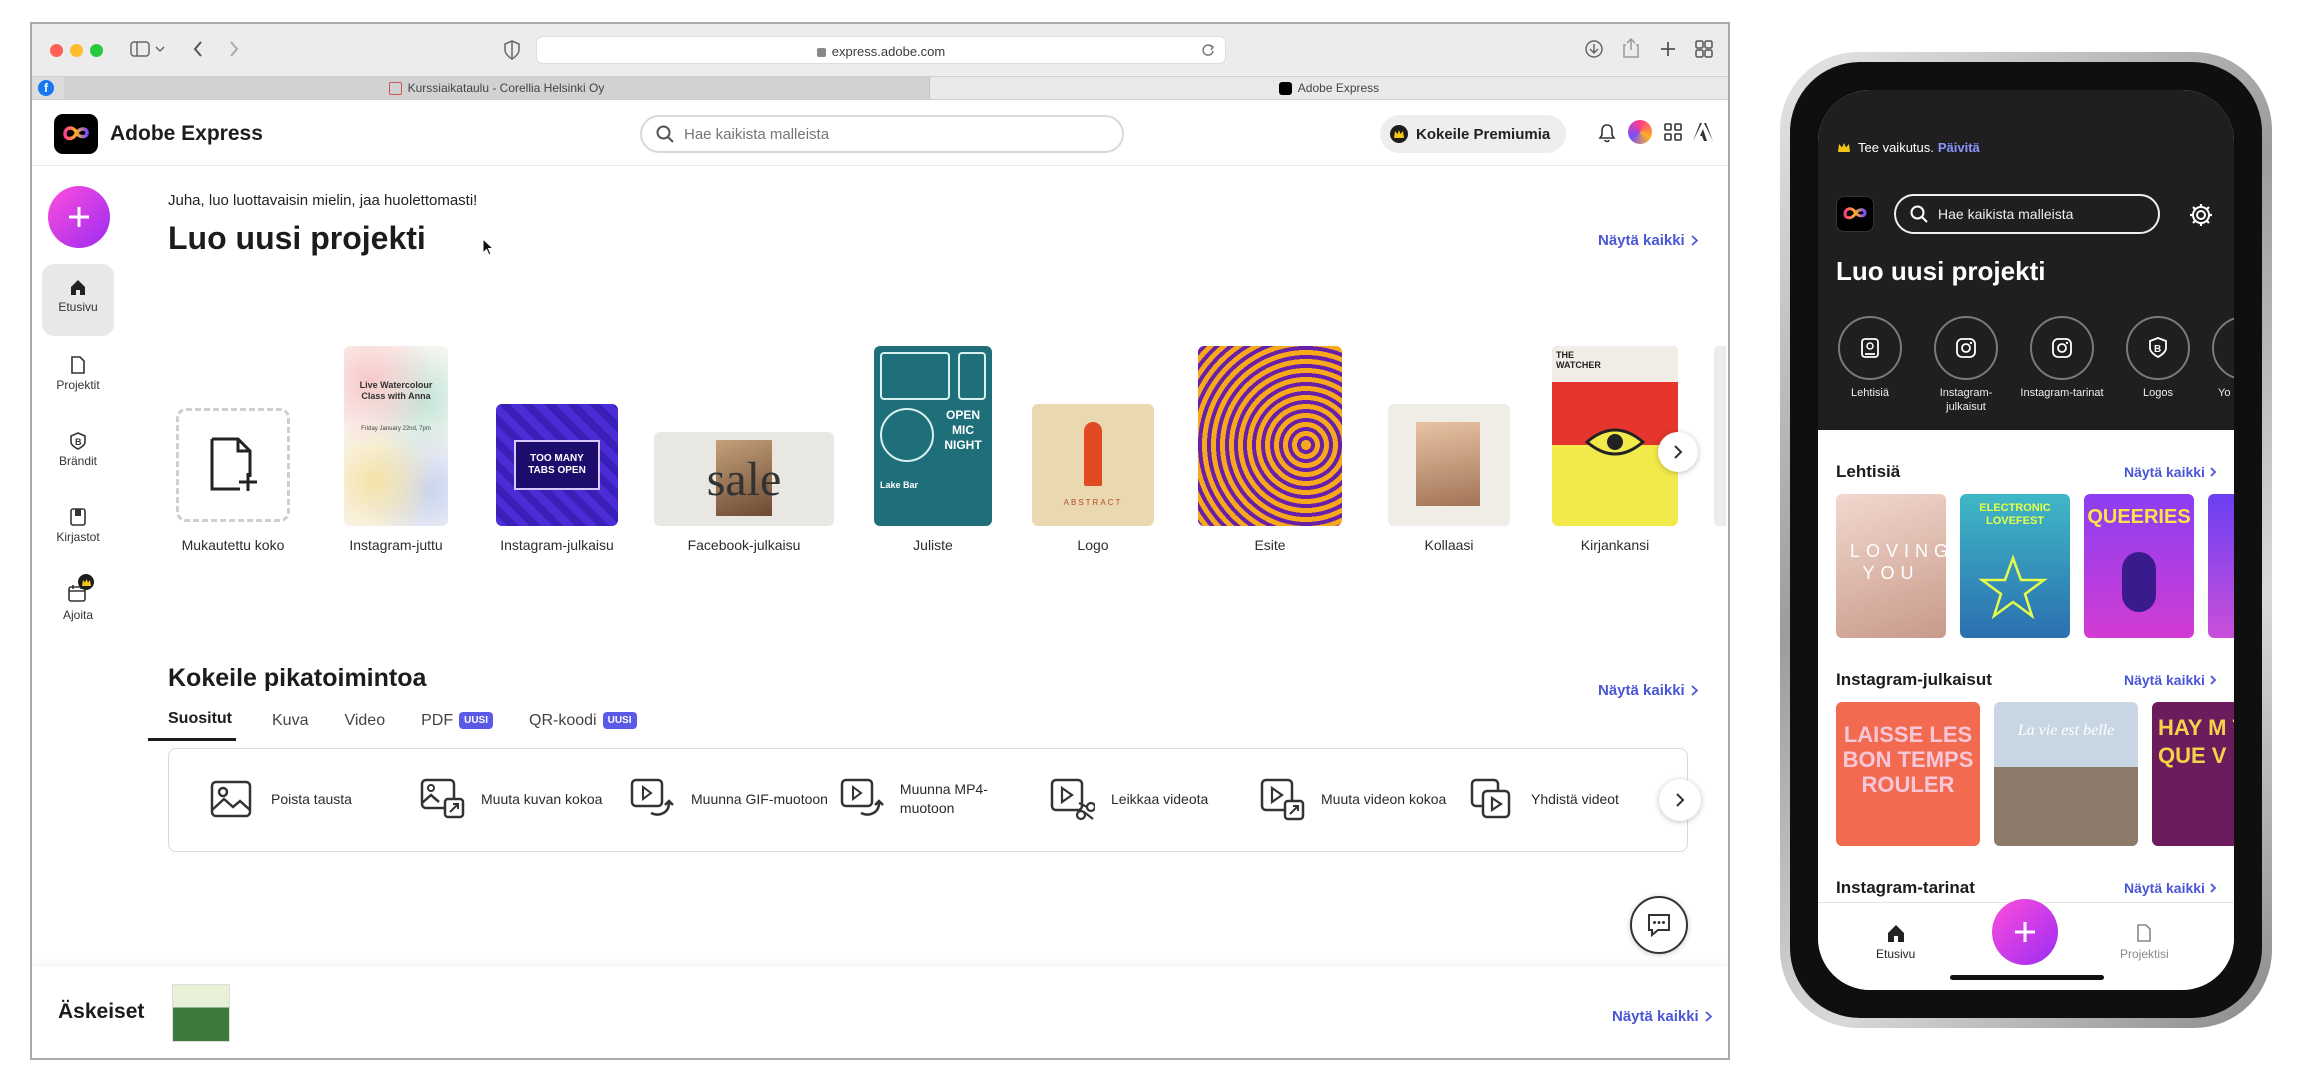 This screenshot has width=2306, height=1080. Describe the element at coordinates (2015, 566) in the screenshot. I see `flyer-thumbnail: ELECTRONIC LOVEFEST` at that location.